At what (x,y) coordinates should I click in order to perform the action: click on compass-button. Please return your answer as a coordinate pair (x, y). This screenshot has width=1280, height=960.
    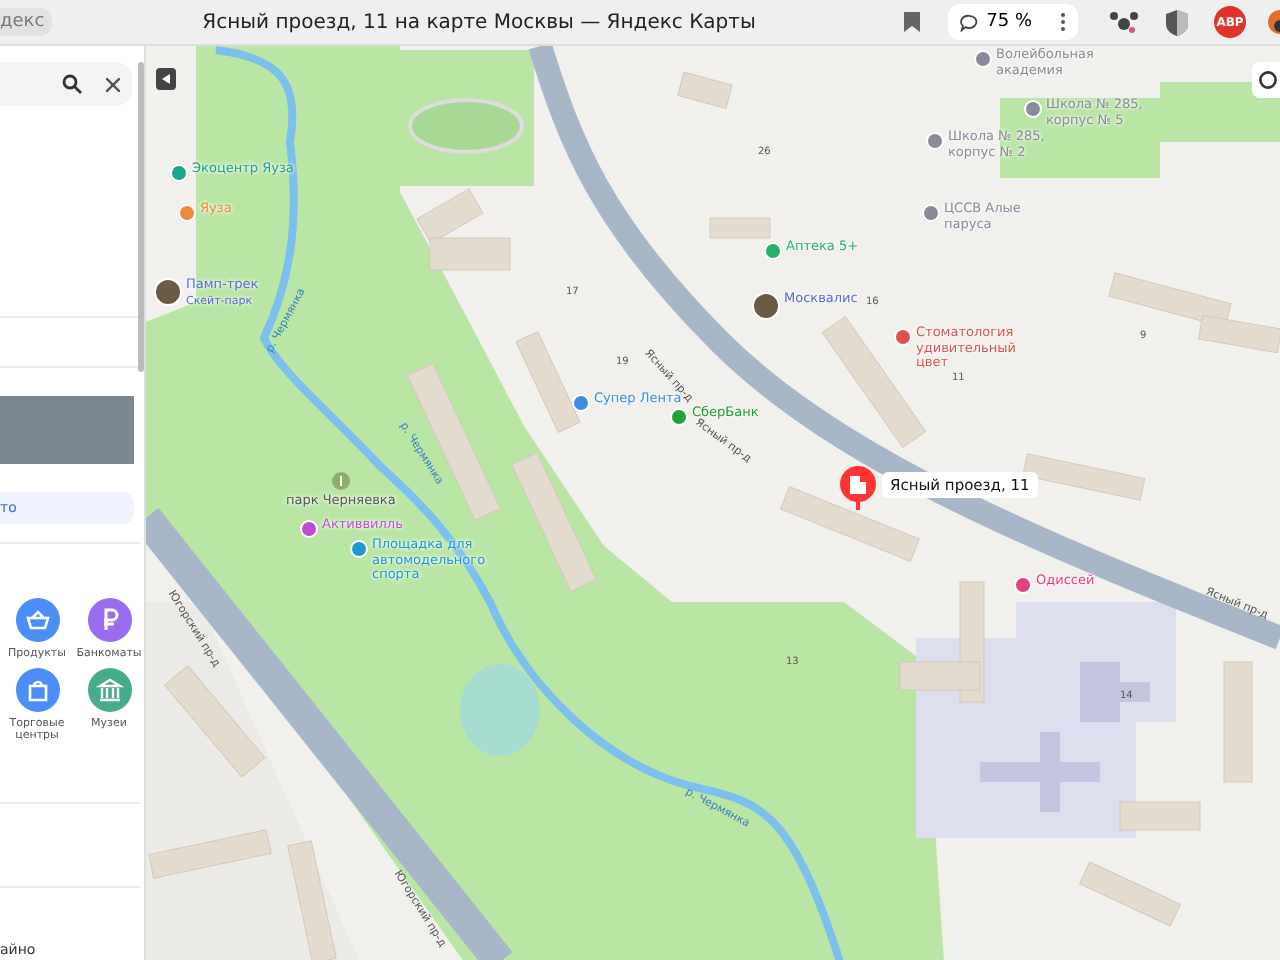
    Looking at the image, I should click on (1266, 80).